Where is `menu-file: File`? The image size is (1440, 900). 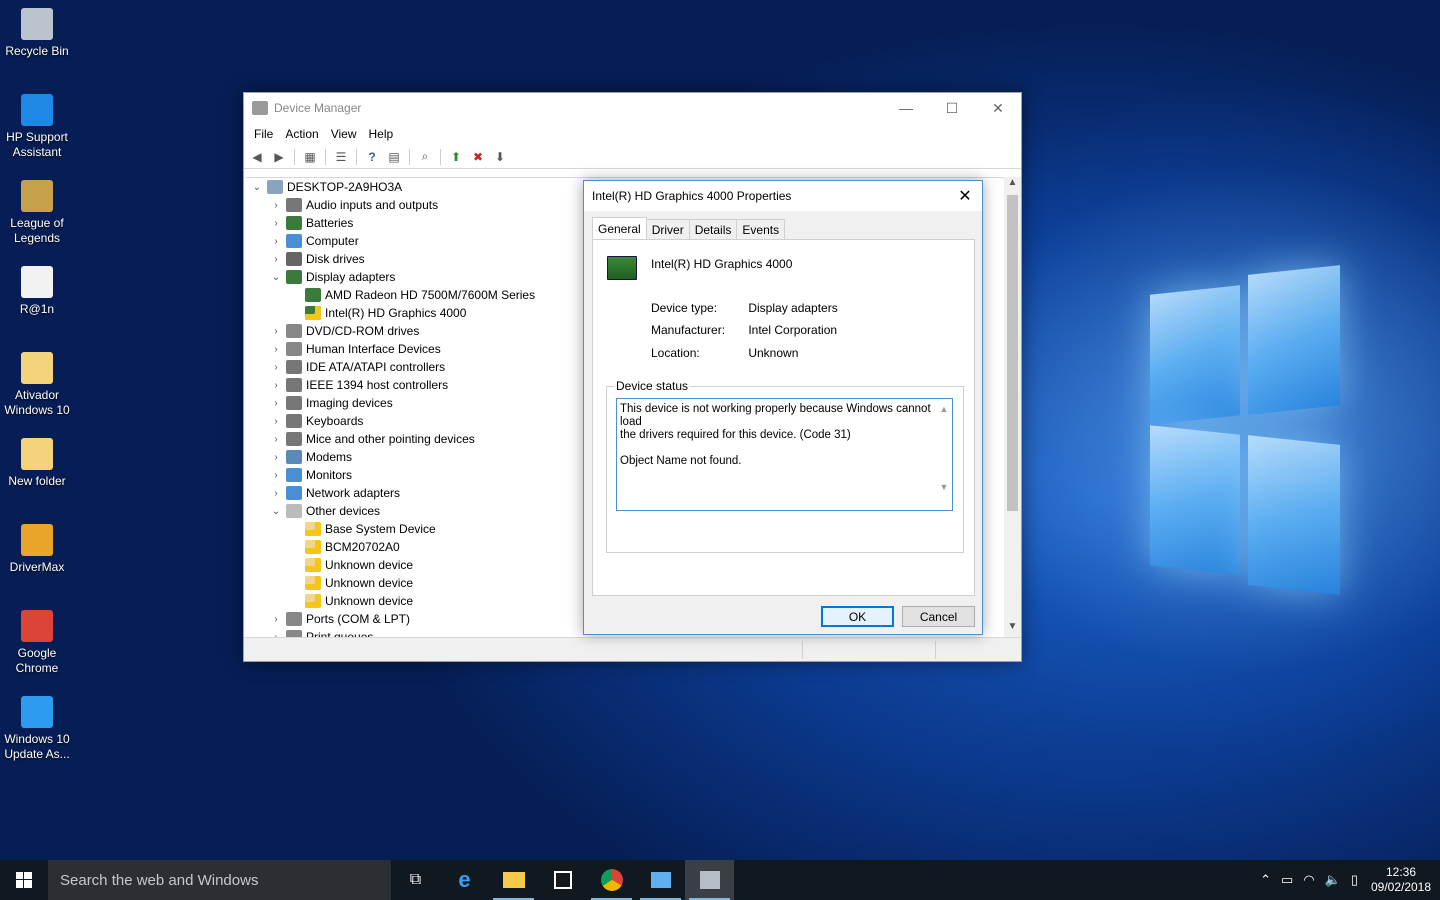 menu-file: File is located at coordinates (263, 134).